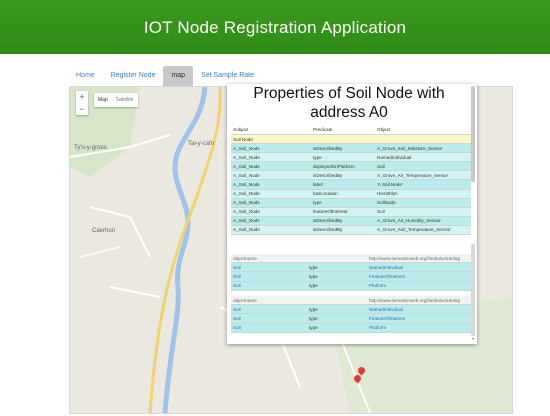 This screenshot has height=416, width=550. Describe the element at coordinates (343, 184) in the screenshot. I see `cell-predicate: label` at that location.